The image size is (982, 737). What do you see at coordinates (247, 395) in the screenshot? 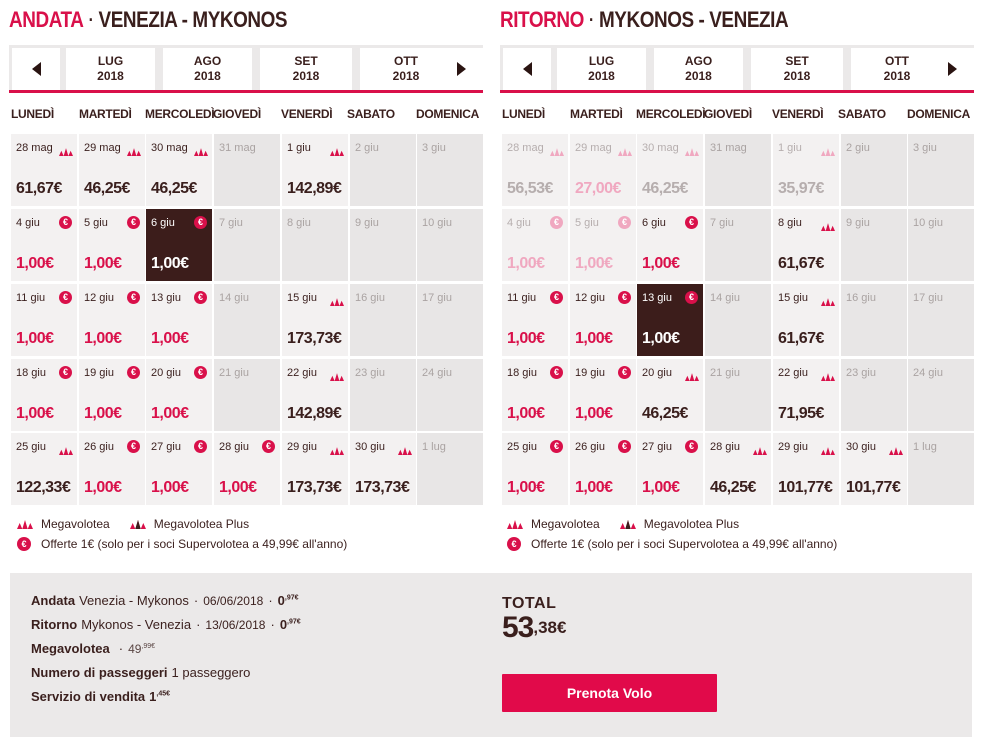
I see `day-cell-disabled: 21 giu` at bounding box center [247, 395].